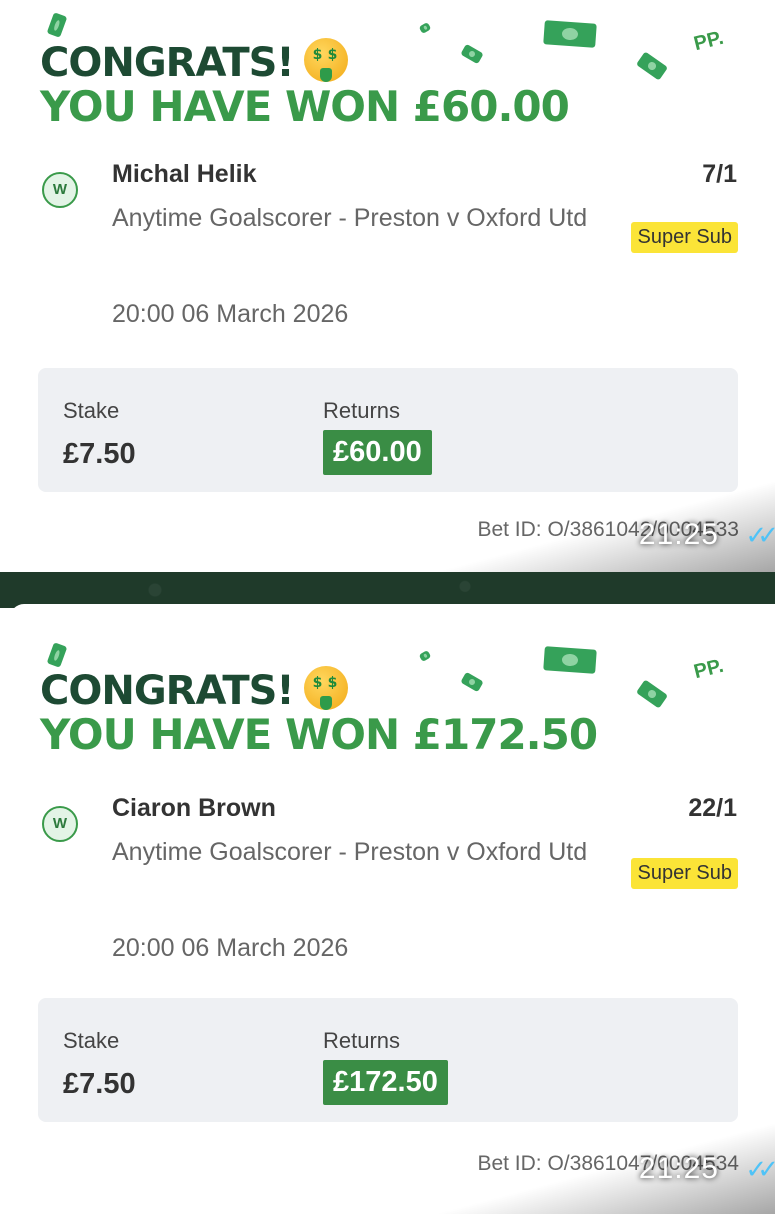  Describe the element at coordinates (712, 808) in the screenshot. I see `odds: 22/1` at that location.